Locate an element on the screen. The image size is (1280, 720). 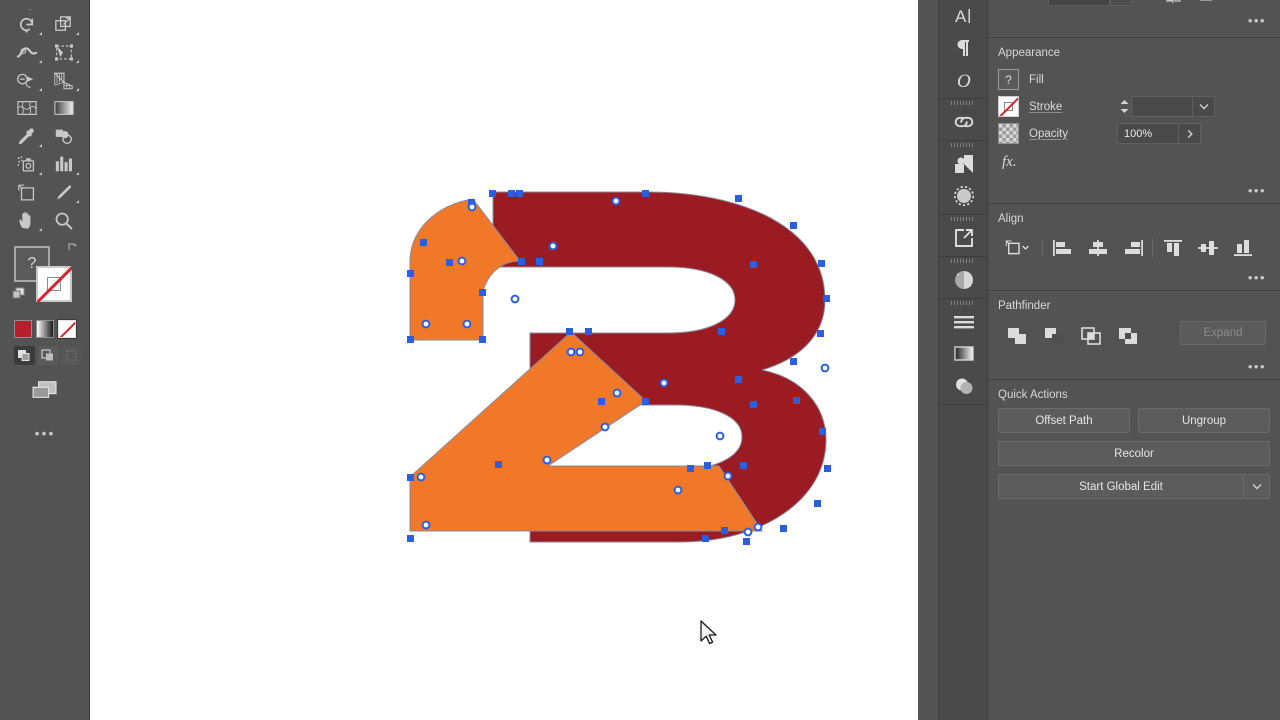
character-panel-icon: A is located at coordinates (964, 16).